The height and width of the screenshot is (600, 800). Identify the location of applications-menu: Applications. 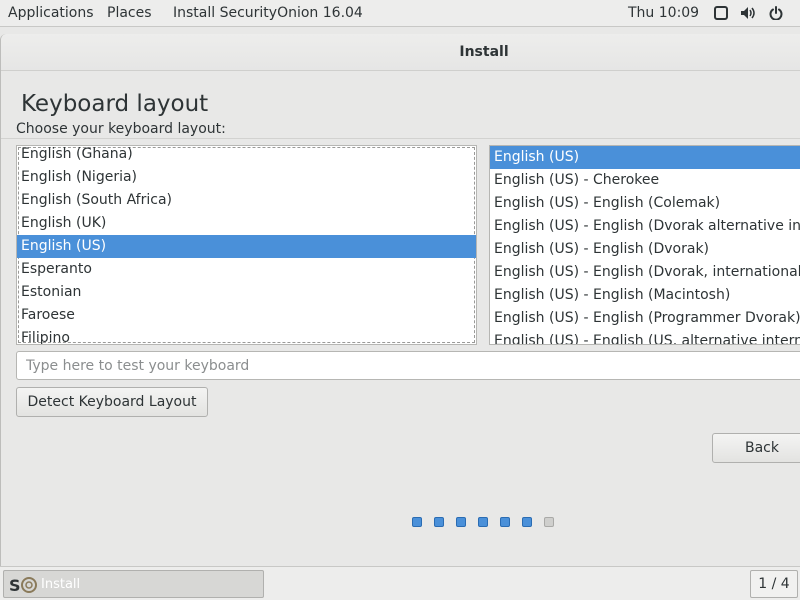
(51, 13).